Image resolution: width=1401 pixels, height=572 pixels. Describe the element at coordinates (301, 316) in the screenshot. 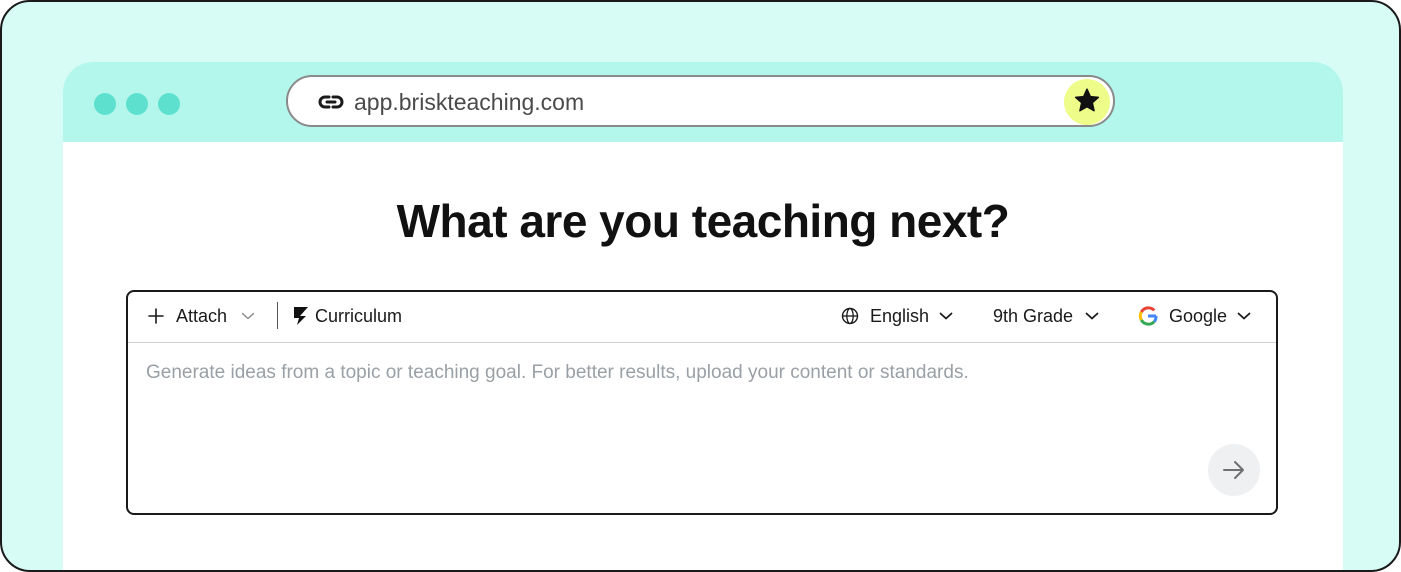

I see `brisk-logo-icon` at that location.